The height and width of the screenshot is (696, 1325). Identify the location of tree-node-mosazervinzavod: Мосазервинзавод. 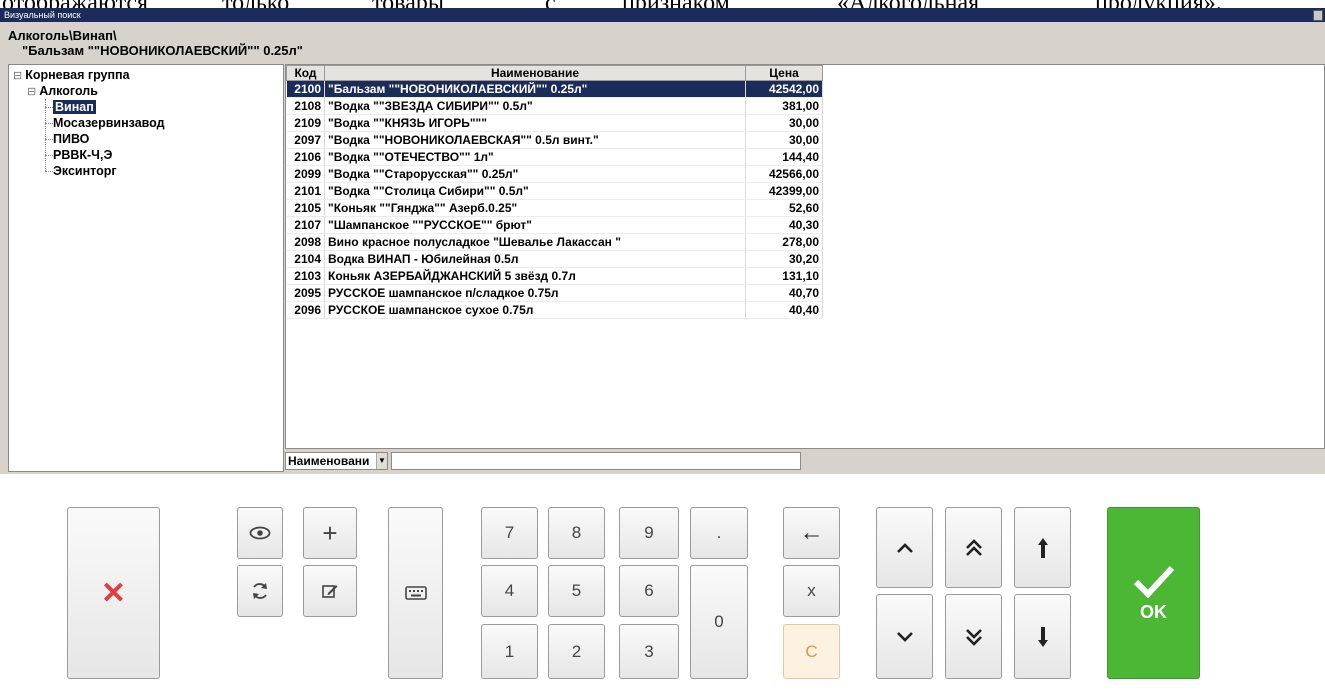
(109, 123).